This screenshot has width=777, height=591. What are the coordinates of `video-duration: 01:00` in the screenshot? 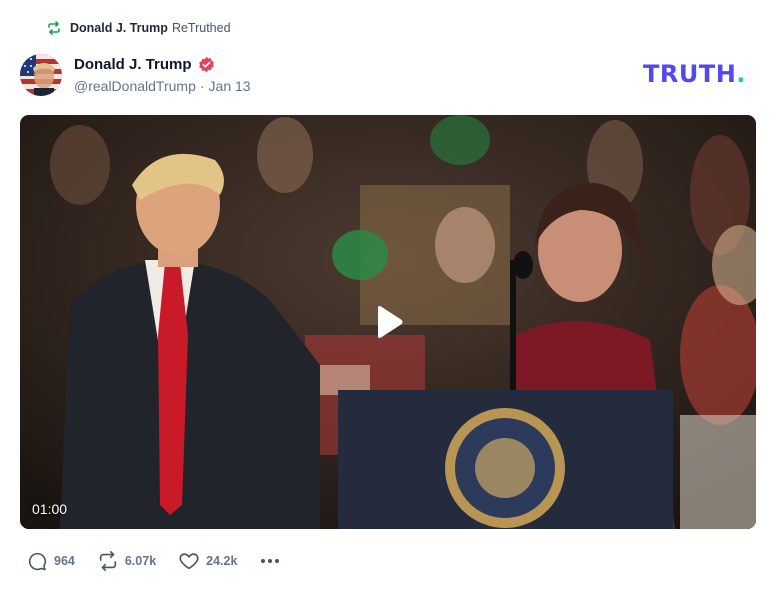 It's located at (50, 509).